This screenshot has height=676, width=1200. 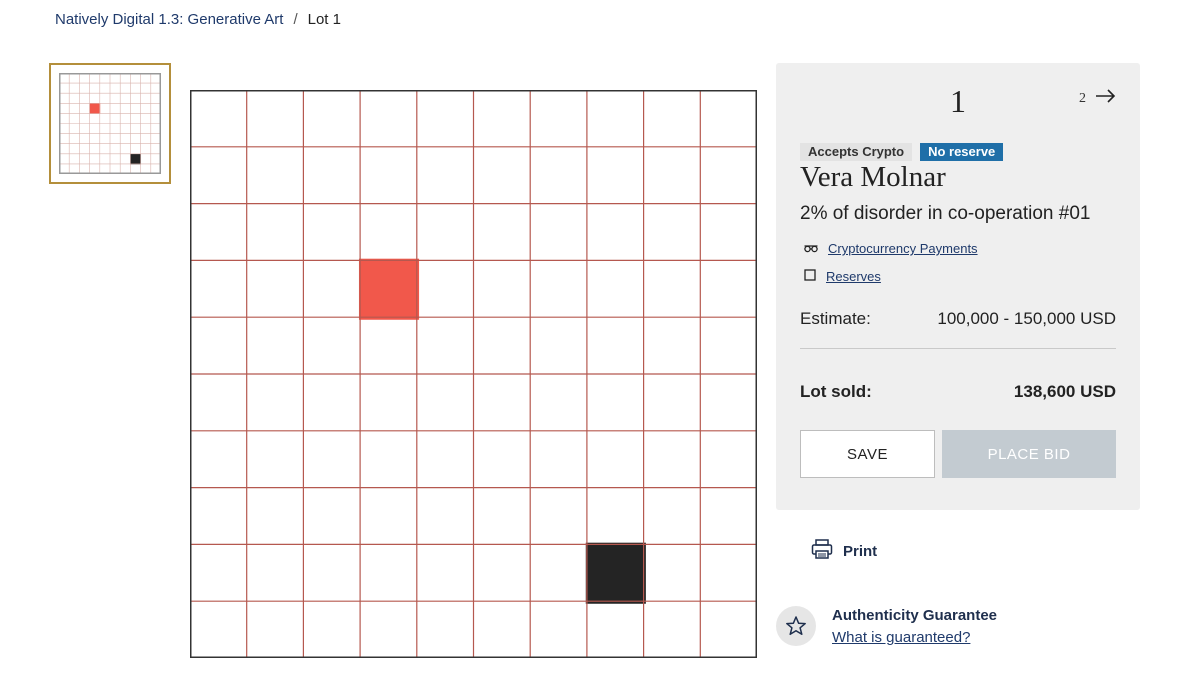 I want to click on glasses-icon, so click(x=811, y=248).